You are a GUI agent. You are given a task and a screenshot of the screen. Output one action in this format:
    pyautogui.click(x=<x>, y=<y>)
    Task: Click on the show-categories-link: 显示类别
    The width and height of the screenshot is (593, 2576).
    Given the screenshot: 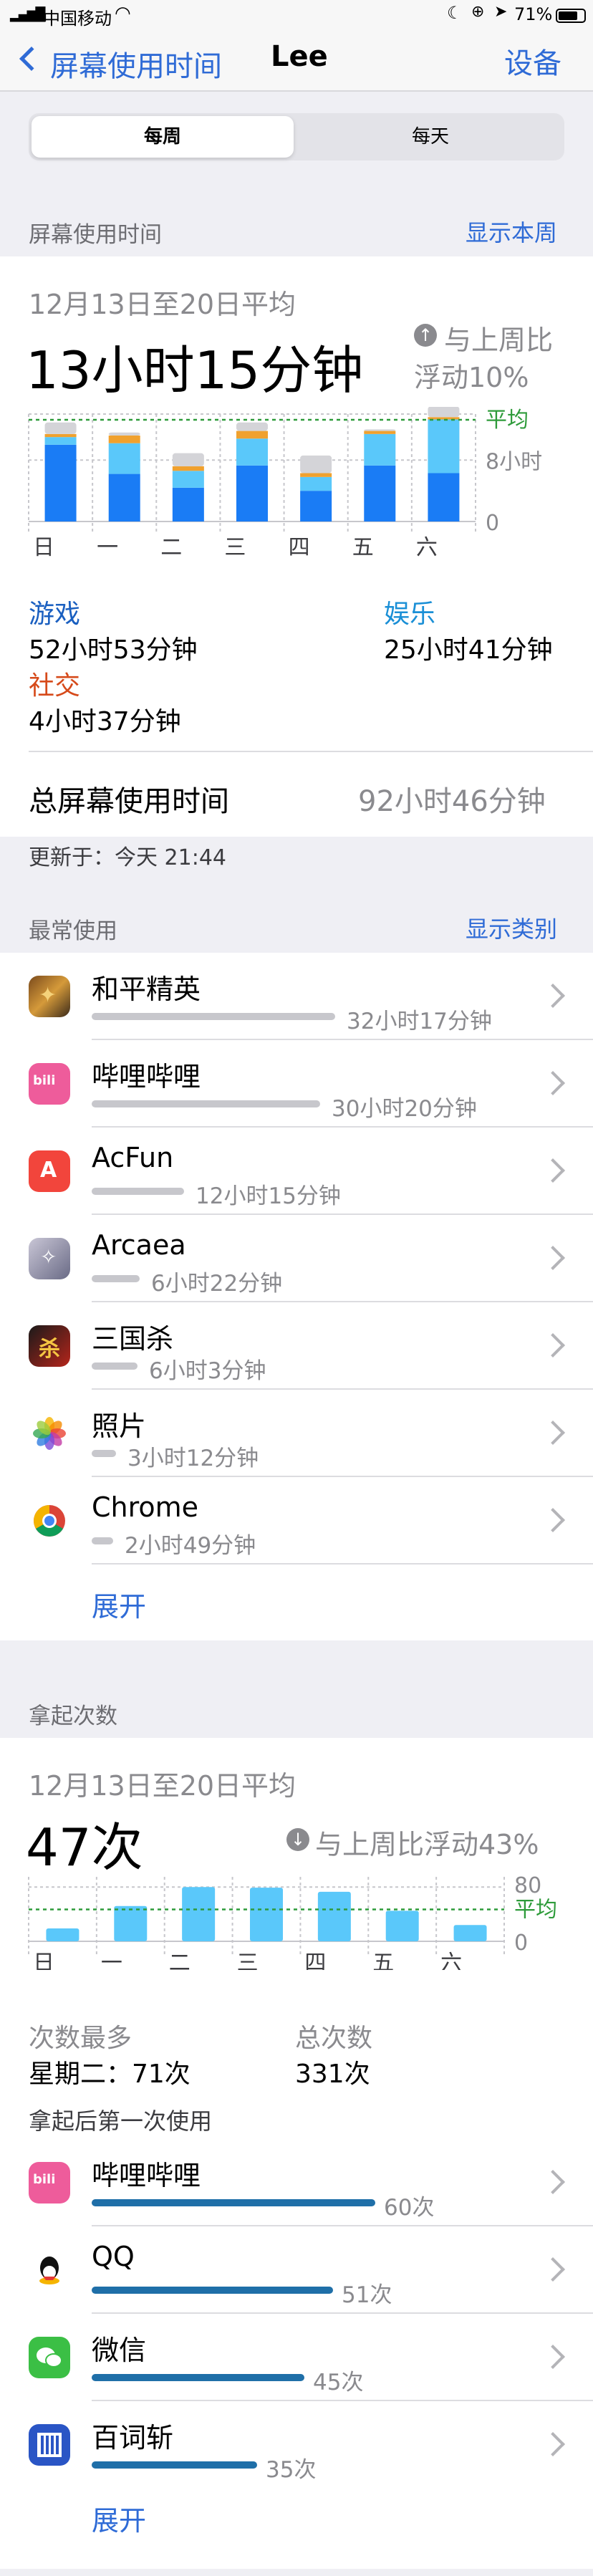 What is the action you would take?
    pyautogui.click(x=511, y=927)
    